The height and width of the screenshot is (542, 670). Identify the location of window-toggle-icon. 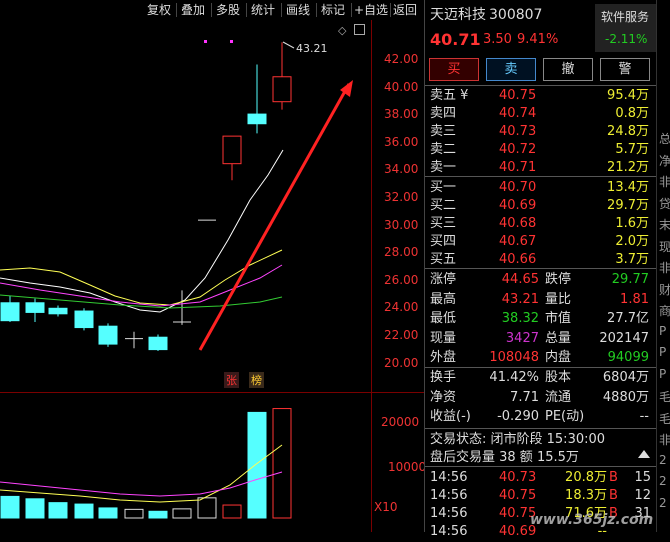
(359, 29).